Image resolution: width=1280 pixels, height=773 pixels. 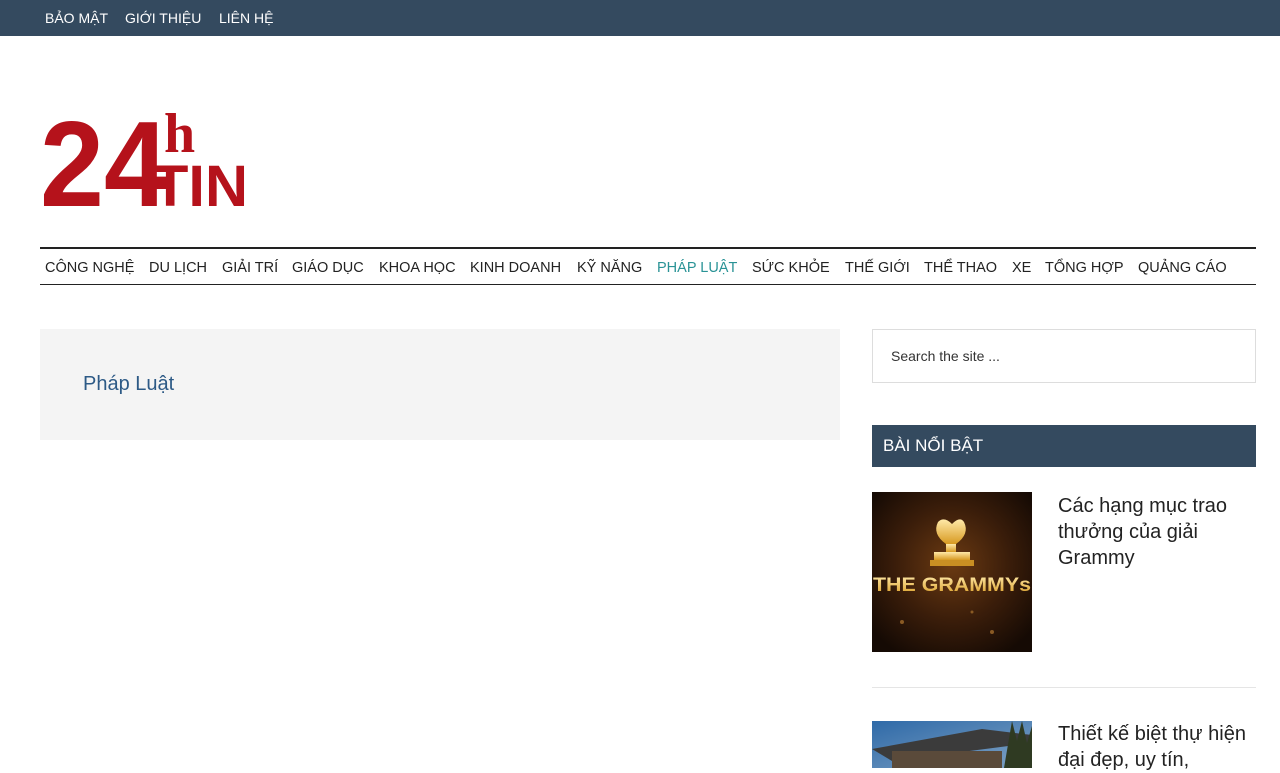 What do you see at coordinates (328, 268) in the screenshot?
I see `nav-giao-duc: GIÁO DỤC` at bounding box center [328, 268].